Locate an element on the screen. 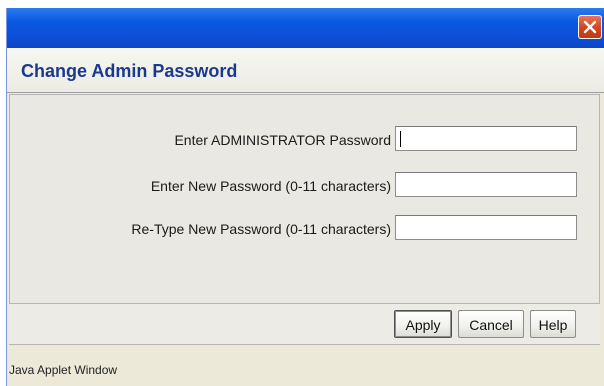 This screenshot has height=386, width=604. text-caret is located at coordinates (400, 139).